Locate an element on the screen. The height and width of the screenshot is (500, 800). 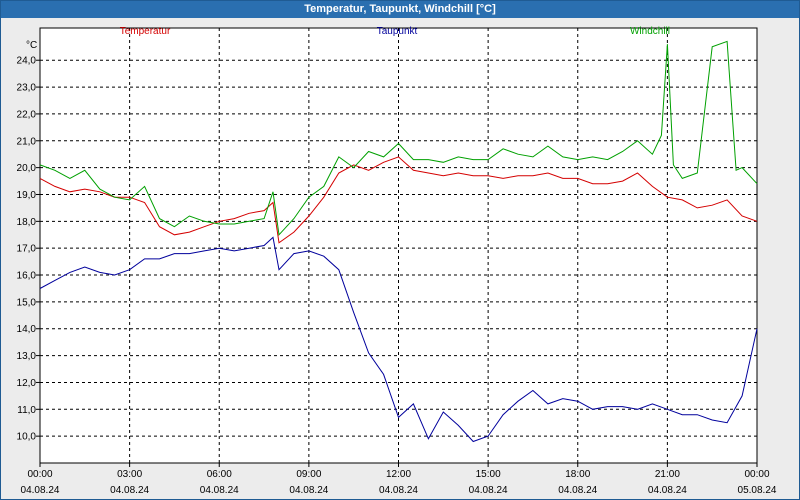
y-tick-label: 10,0 is located at coordinates (27, 437).